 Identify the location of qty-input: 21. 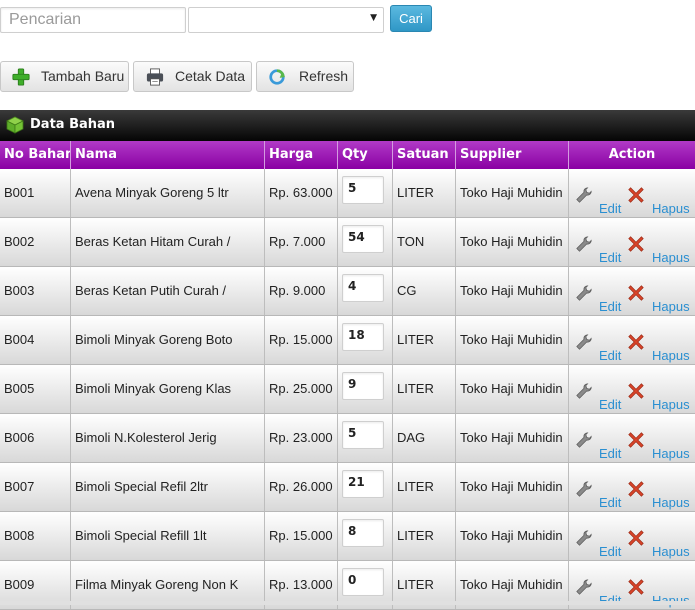
(363, 484).